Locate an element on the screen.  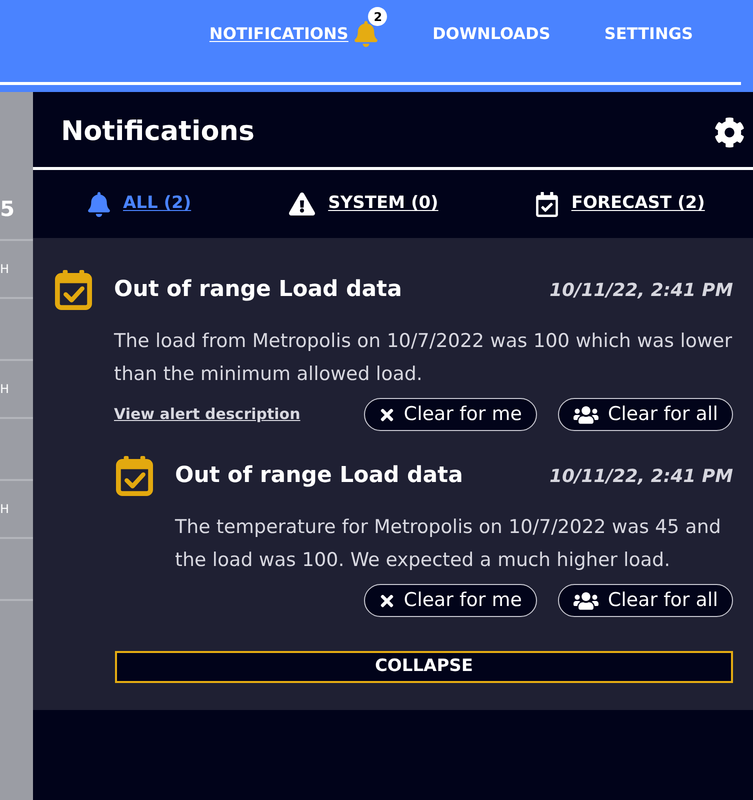
collapse-button: COLLAPSE is located at coordinates (424, 667).